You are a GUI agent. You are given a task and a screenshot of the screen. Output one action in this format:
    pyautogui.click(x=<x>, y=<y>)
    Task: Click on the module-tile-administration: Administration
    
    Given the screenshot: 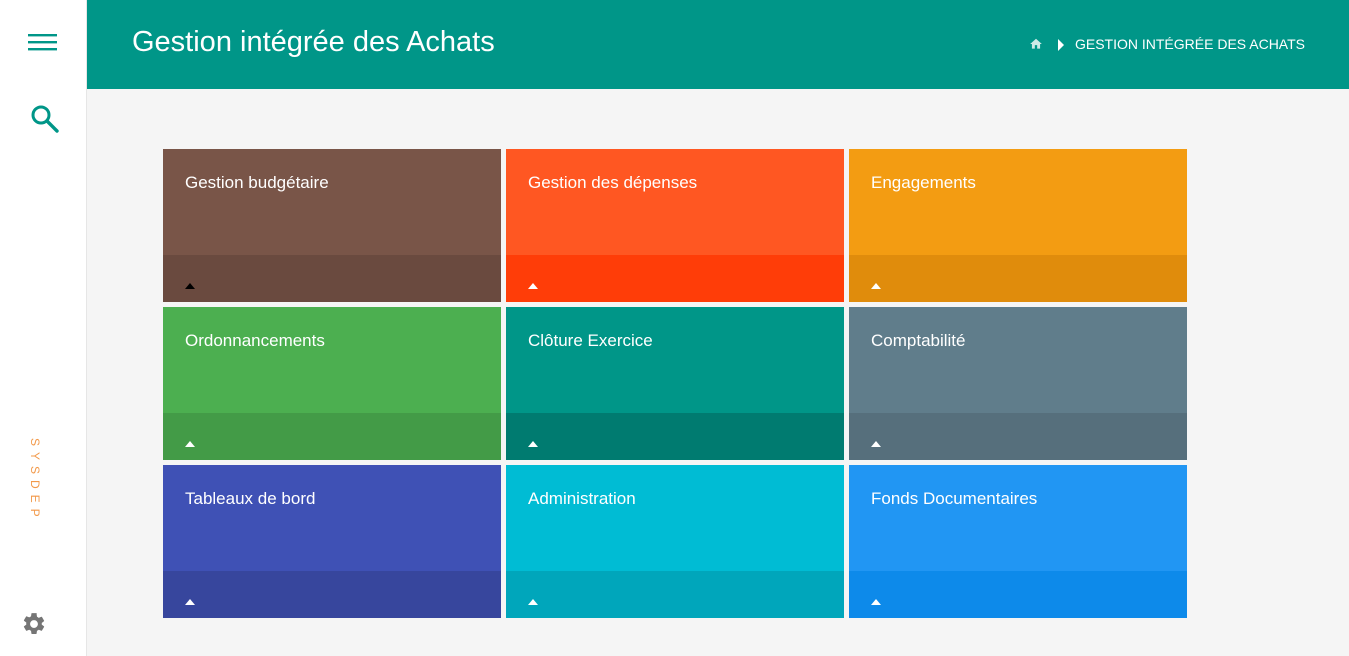 What is the action you would take?
    pyautogui.click(x=675, y=541)
    